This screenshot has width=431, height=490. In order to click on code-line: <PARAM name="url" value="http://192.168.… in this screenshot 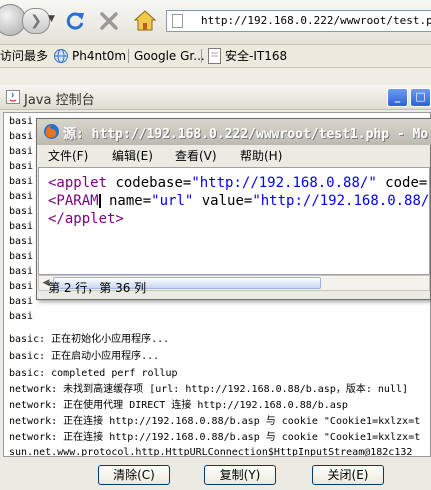, I will do `click(239, 201)`.